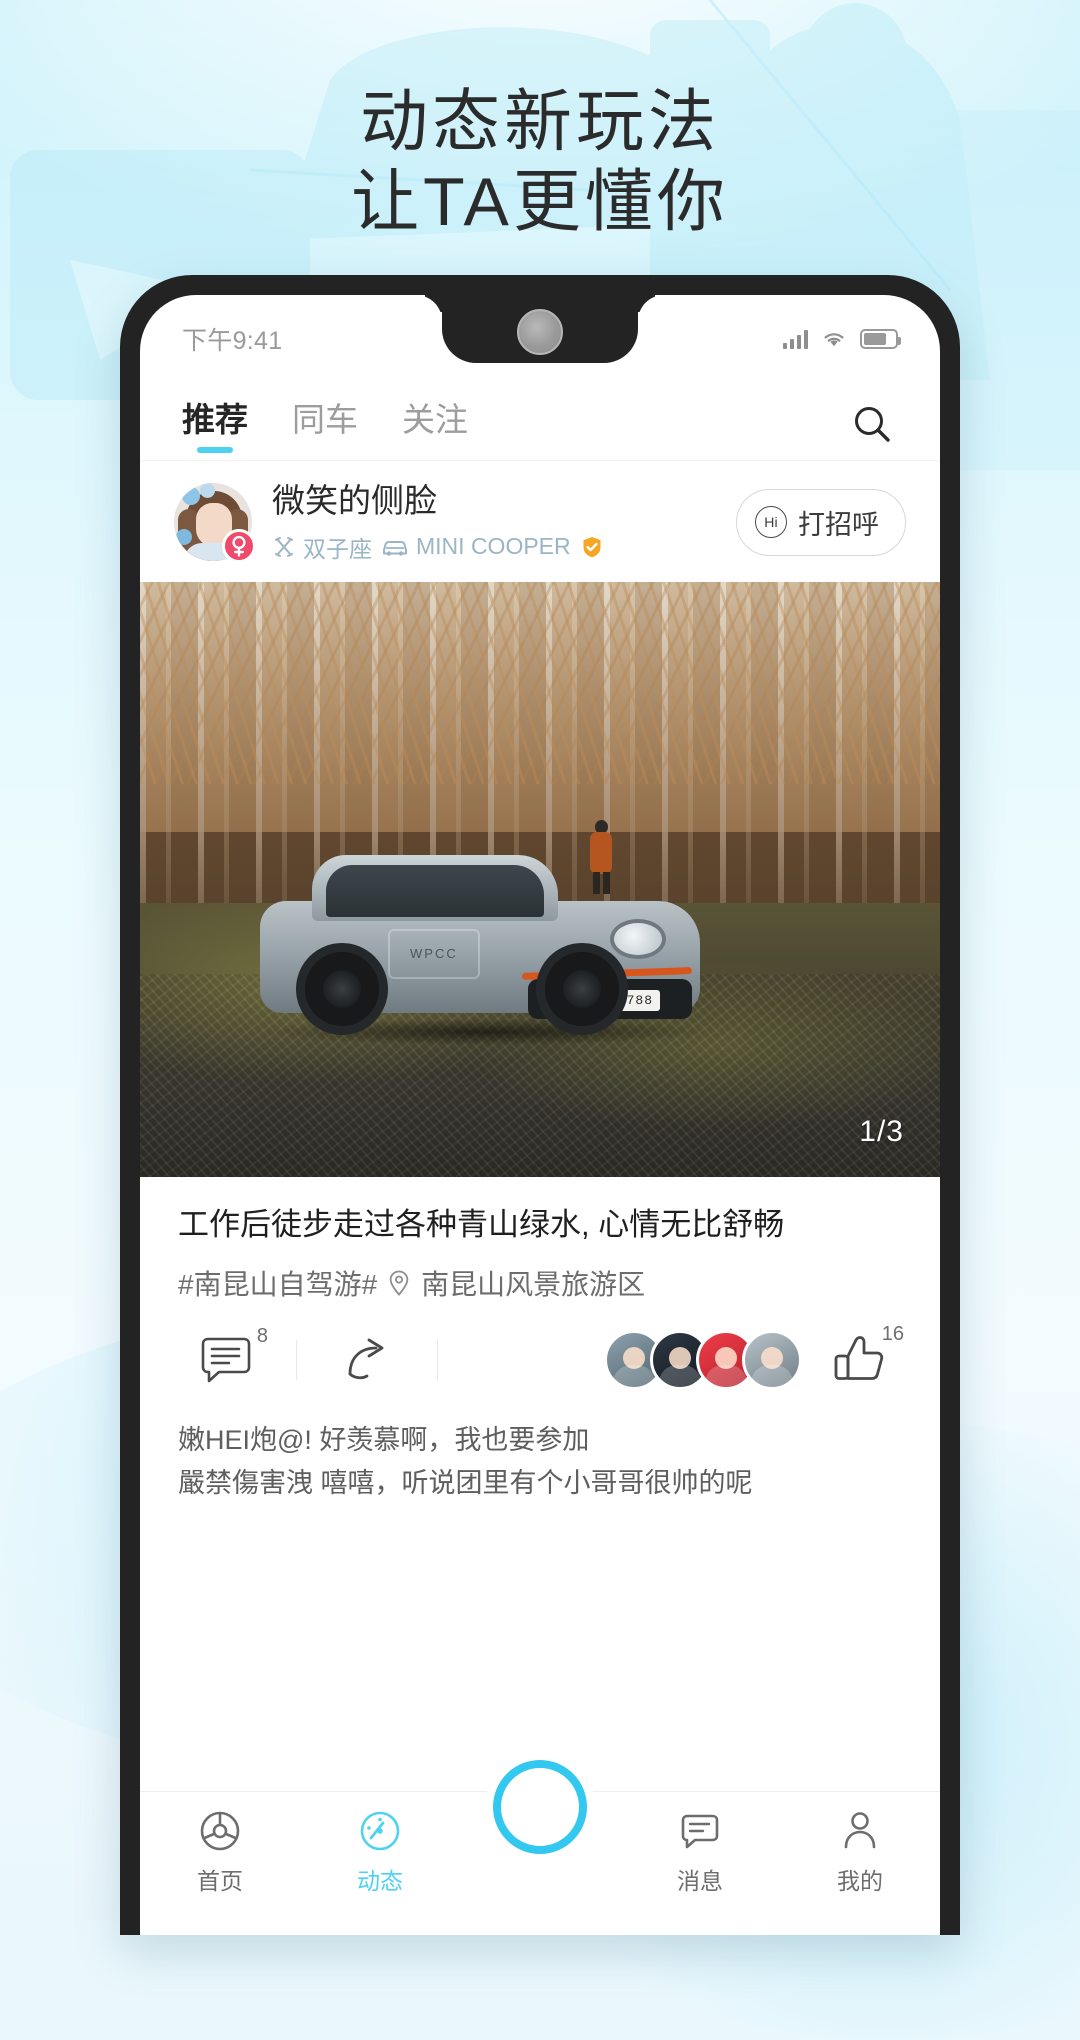 The height and width of the screenshot is (2040, 1080). What do you see at coordinates (494, 501) in the screenshot?
I see `author-name: 微笑的侧脸` at bounding box center [494, 501].